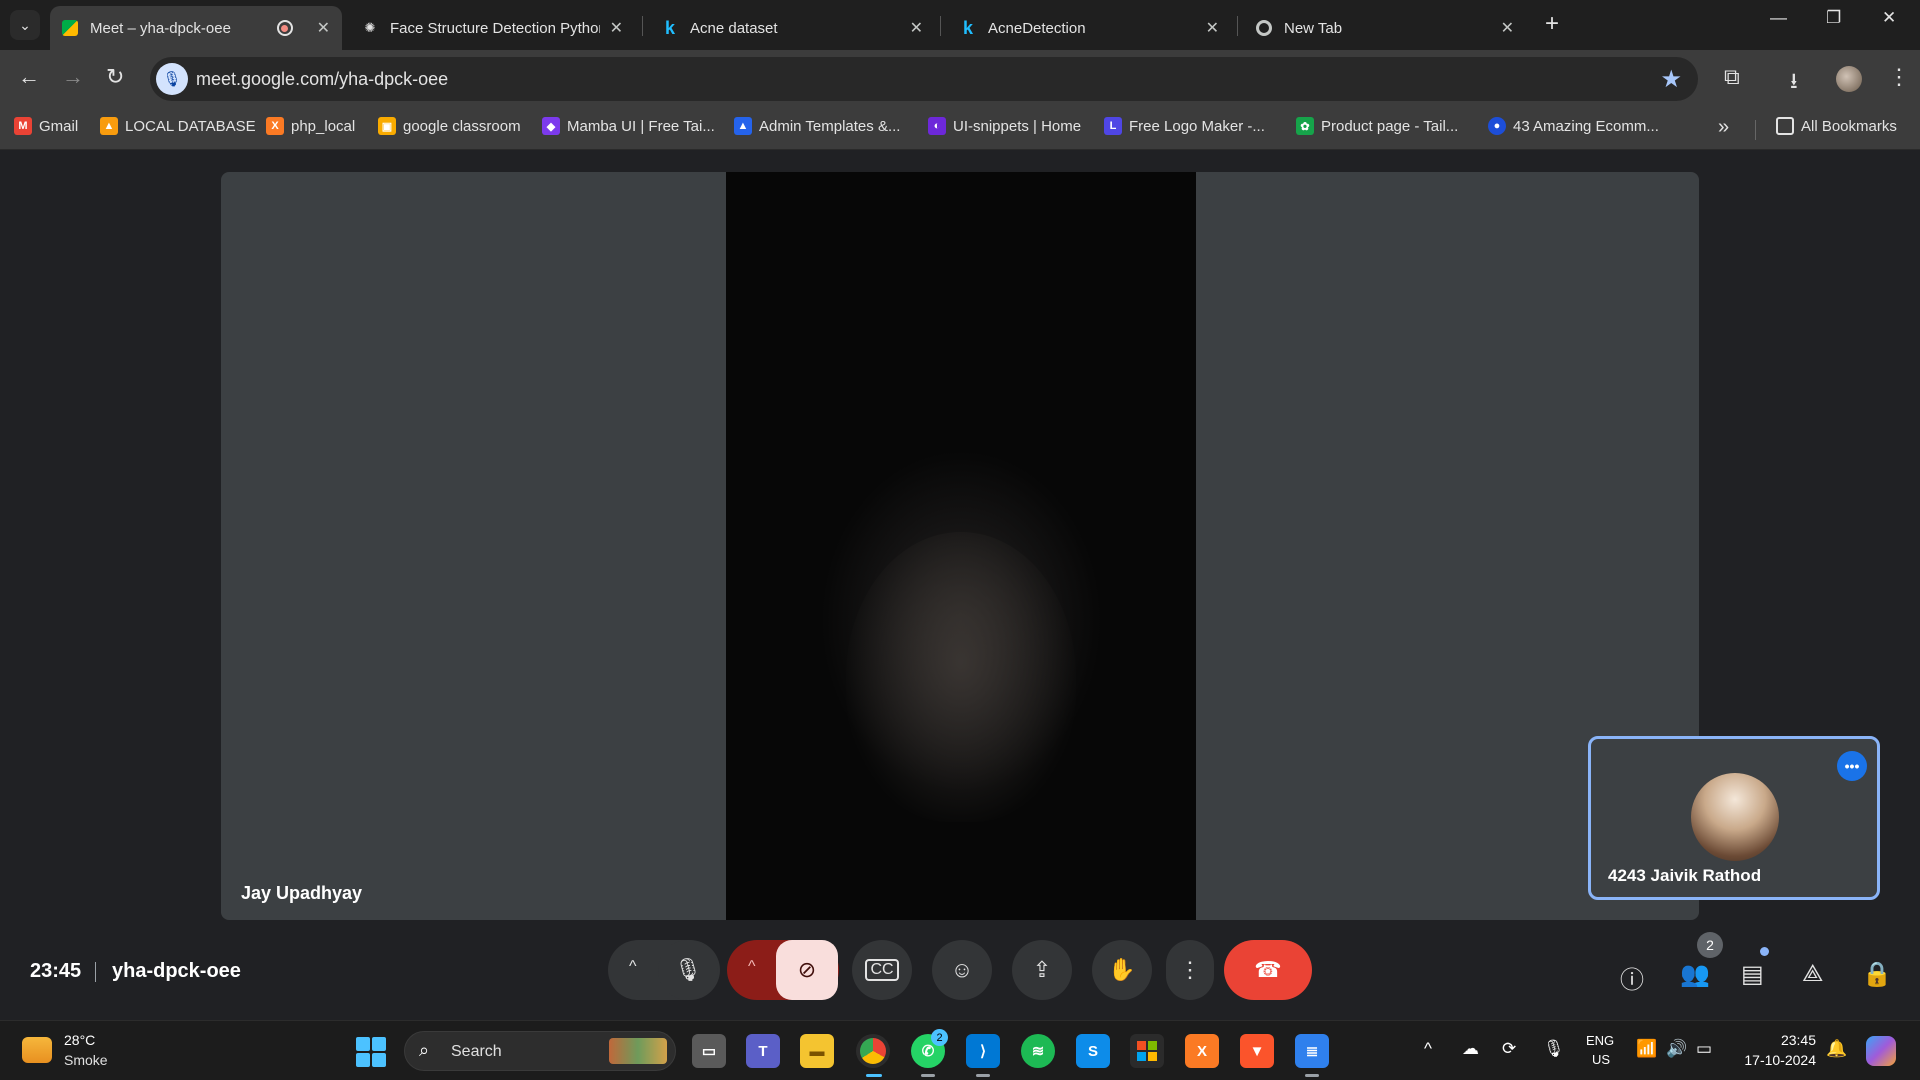 The width and height of the screenshot is (1920, 1080). I want to click on tab-search-button: ⌄, so click(25, 25).